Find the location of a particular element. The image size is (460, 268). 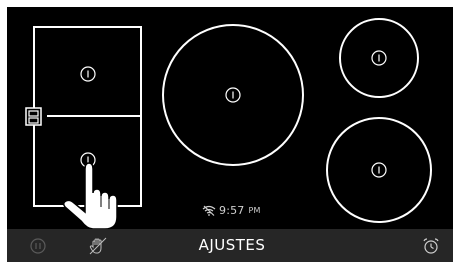

status-readout: 9:57 PM is located at coordinates (231, 210).